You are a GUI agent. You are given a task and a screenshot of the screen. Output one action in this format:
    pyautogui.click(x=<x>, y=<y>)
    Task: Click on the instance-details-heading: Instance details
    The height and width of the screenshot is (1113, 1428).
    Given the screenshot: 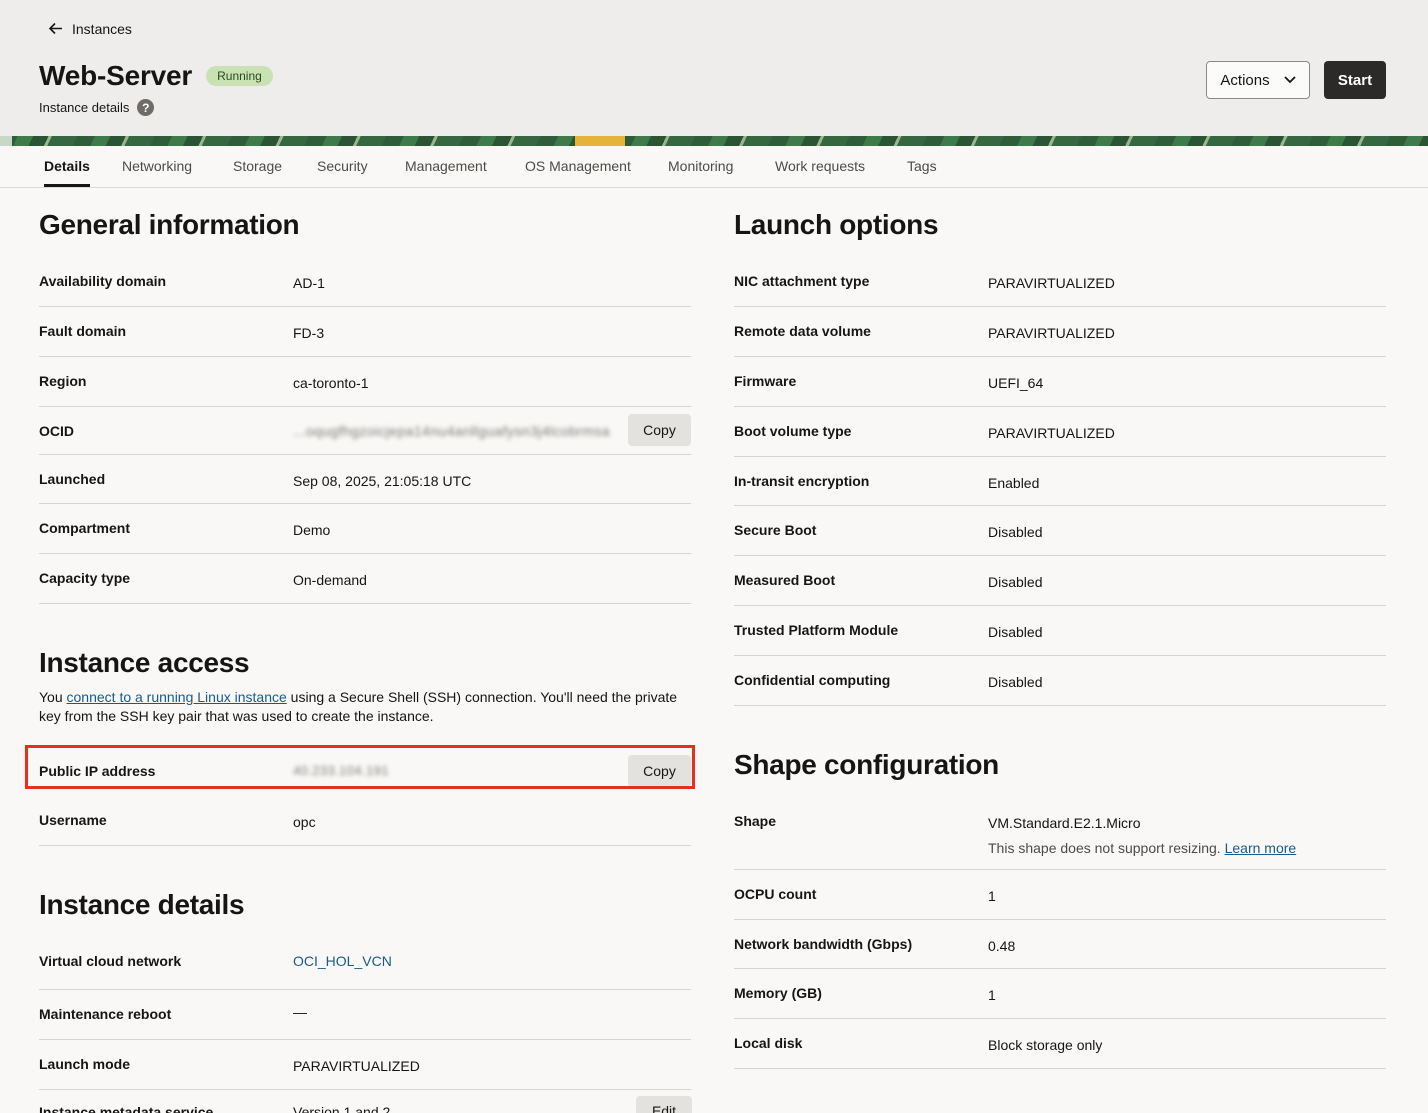 What is the action you would take?
    pyautogui.click(x=142, y=904)
    